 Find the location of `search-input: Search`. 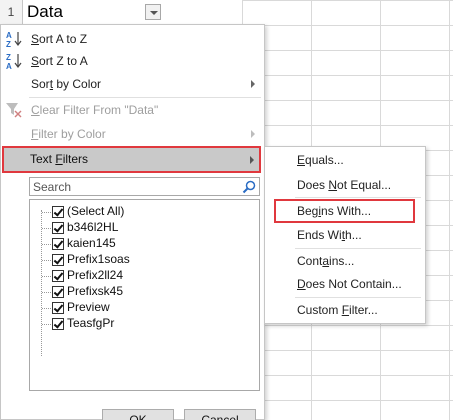

search-input: Search is located at coordinates (144, 186).